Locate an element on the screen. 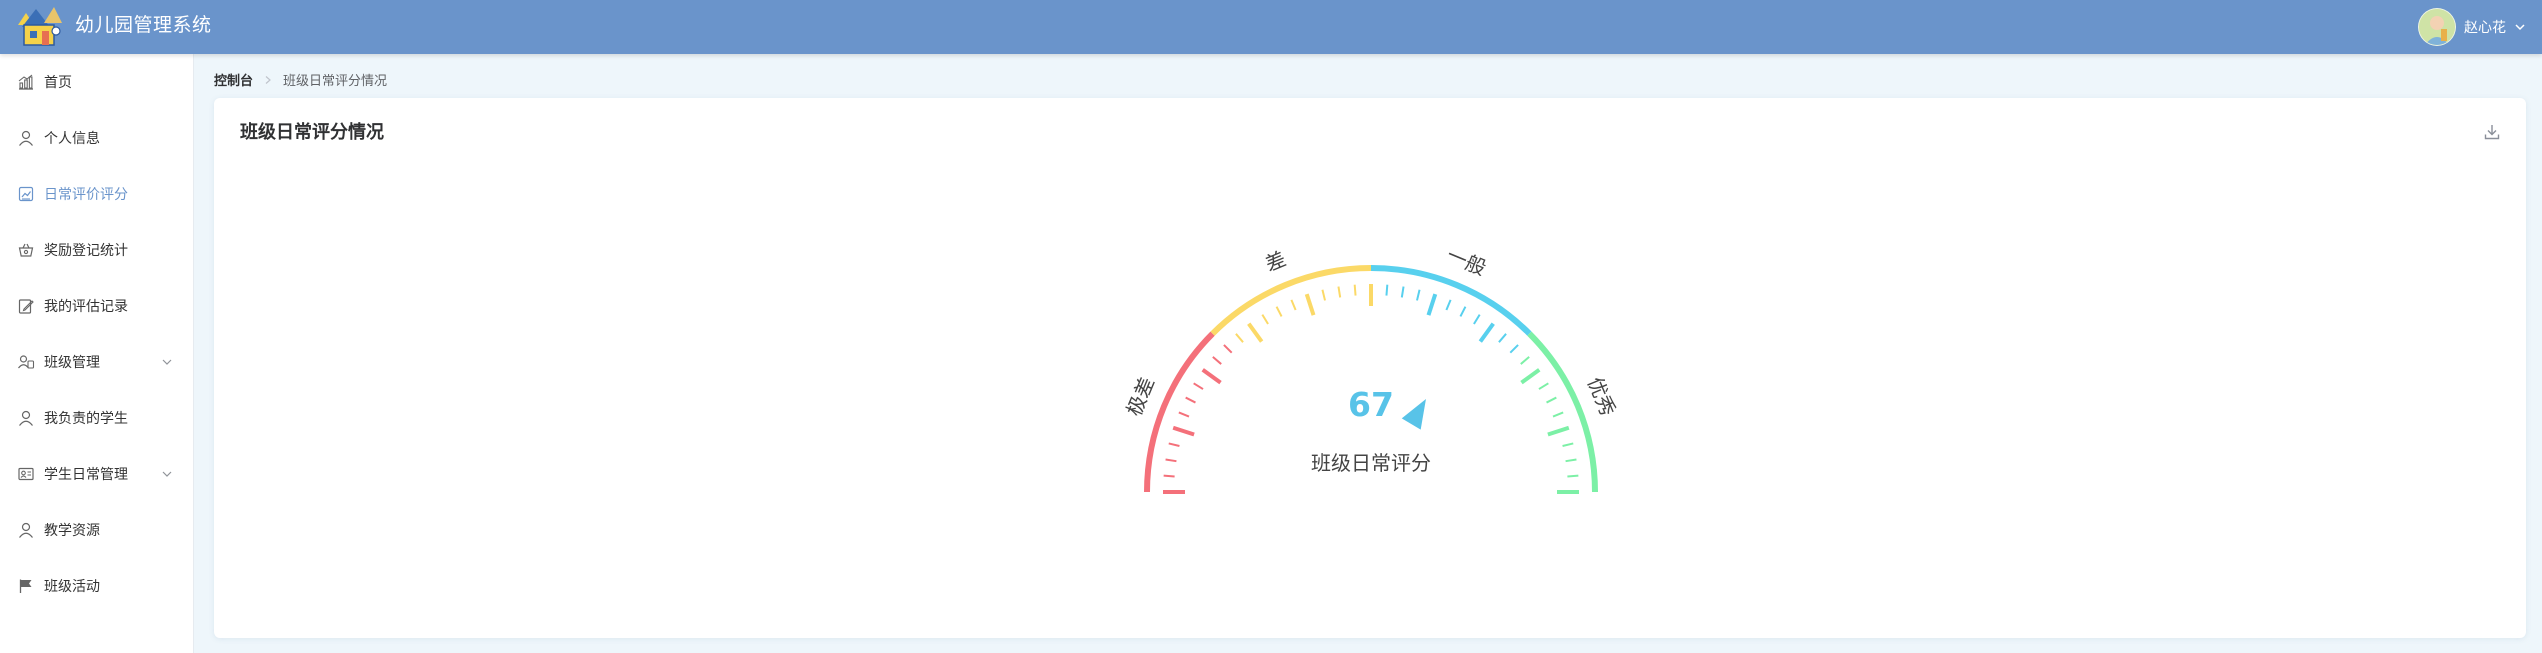 The height and width of the screenshot is (653, 2542). sidebar-item-teaching-resources: 教学资源 is located at coordinates (96, 530).